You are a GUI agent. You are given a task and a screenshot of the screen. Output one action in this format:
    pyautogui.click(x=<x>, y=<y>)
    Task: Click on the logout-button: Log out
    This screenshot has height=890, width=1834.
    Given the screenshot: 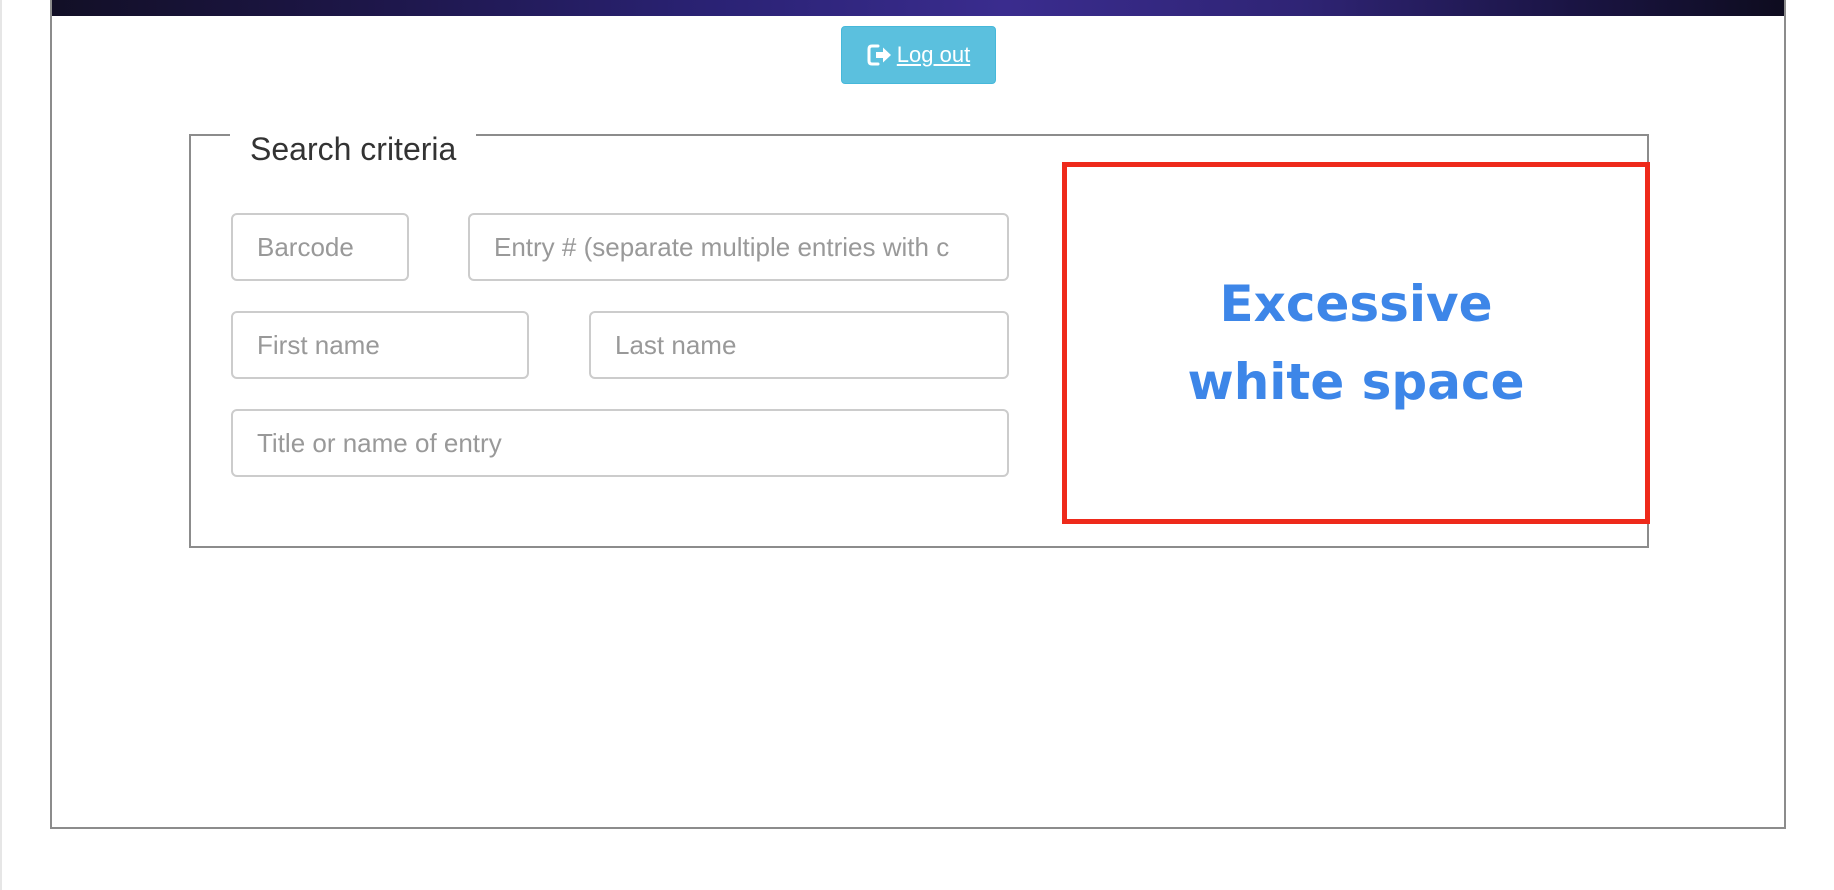 What is the action you would take?
    pyautogui.click(x=918, y=55)
    